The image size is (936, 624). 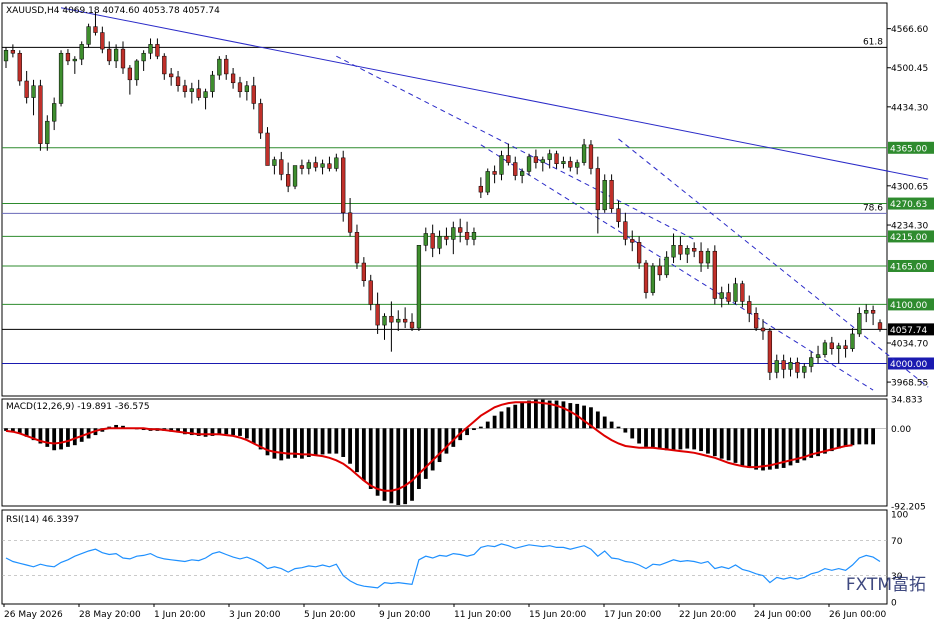 I want to click on macd-tick-label: 0.00, so click(x=901, y=430).